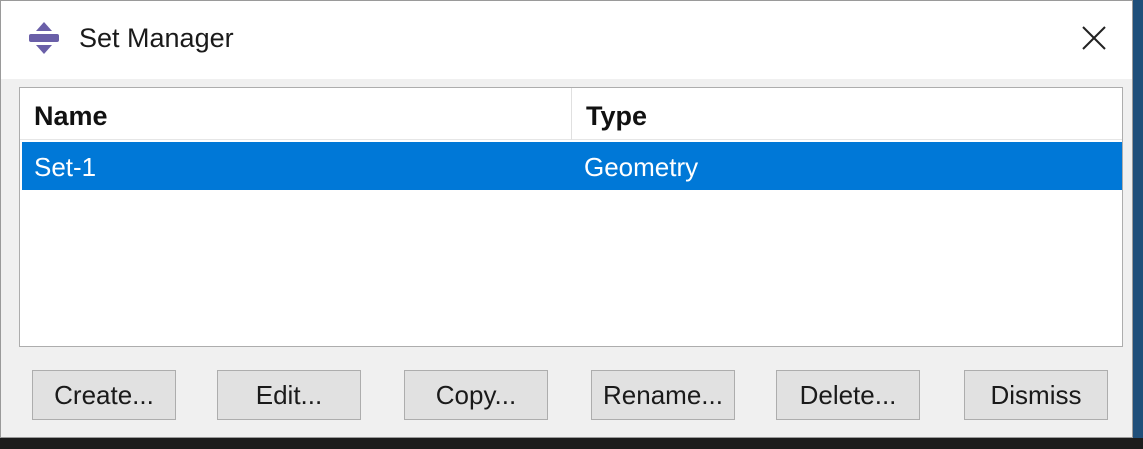 The image size is (1143, 449). Describe the element at coordinates (641, 167) in the screenshot. I see `row-type-cell: Geometry` at that location.